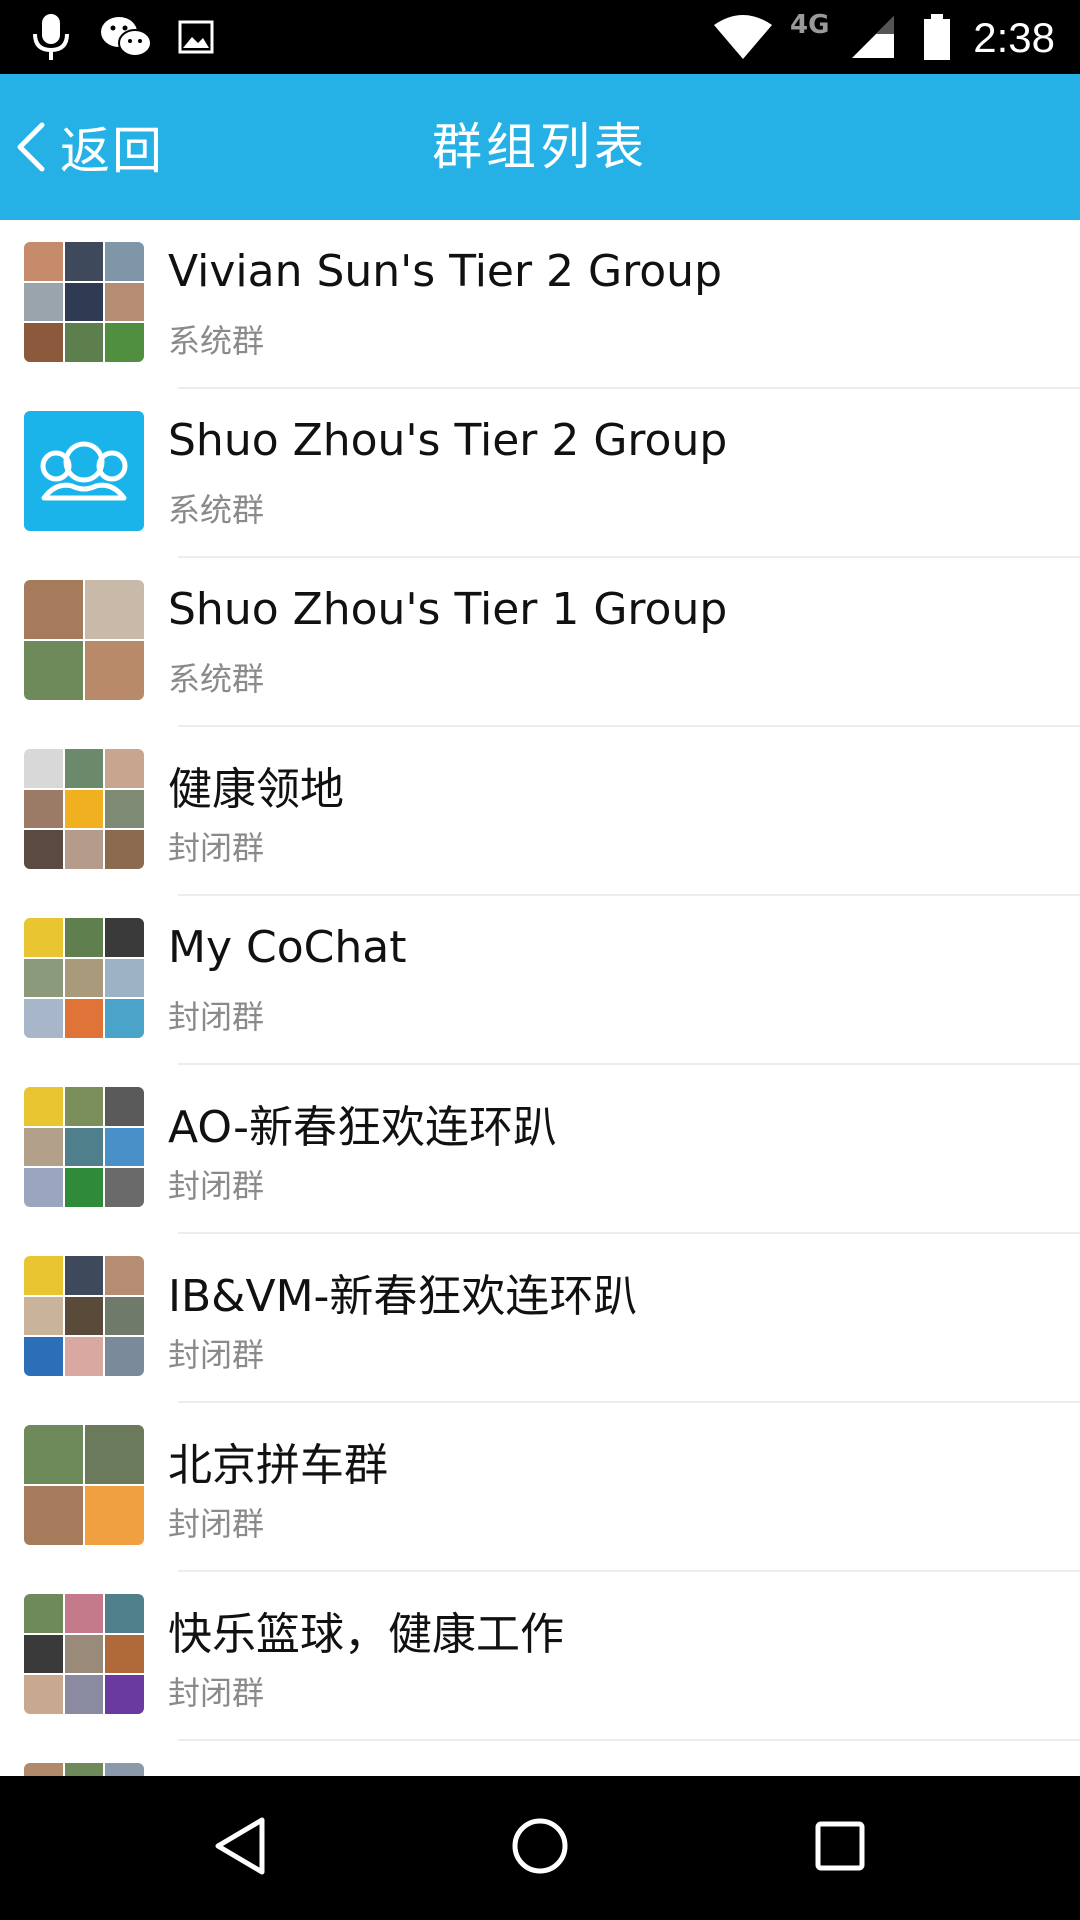 This screenshot has height=1920, width=1080. I want to click on recents-square-icon, so click(840, 1848).